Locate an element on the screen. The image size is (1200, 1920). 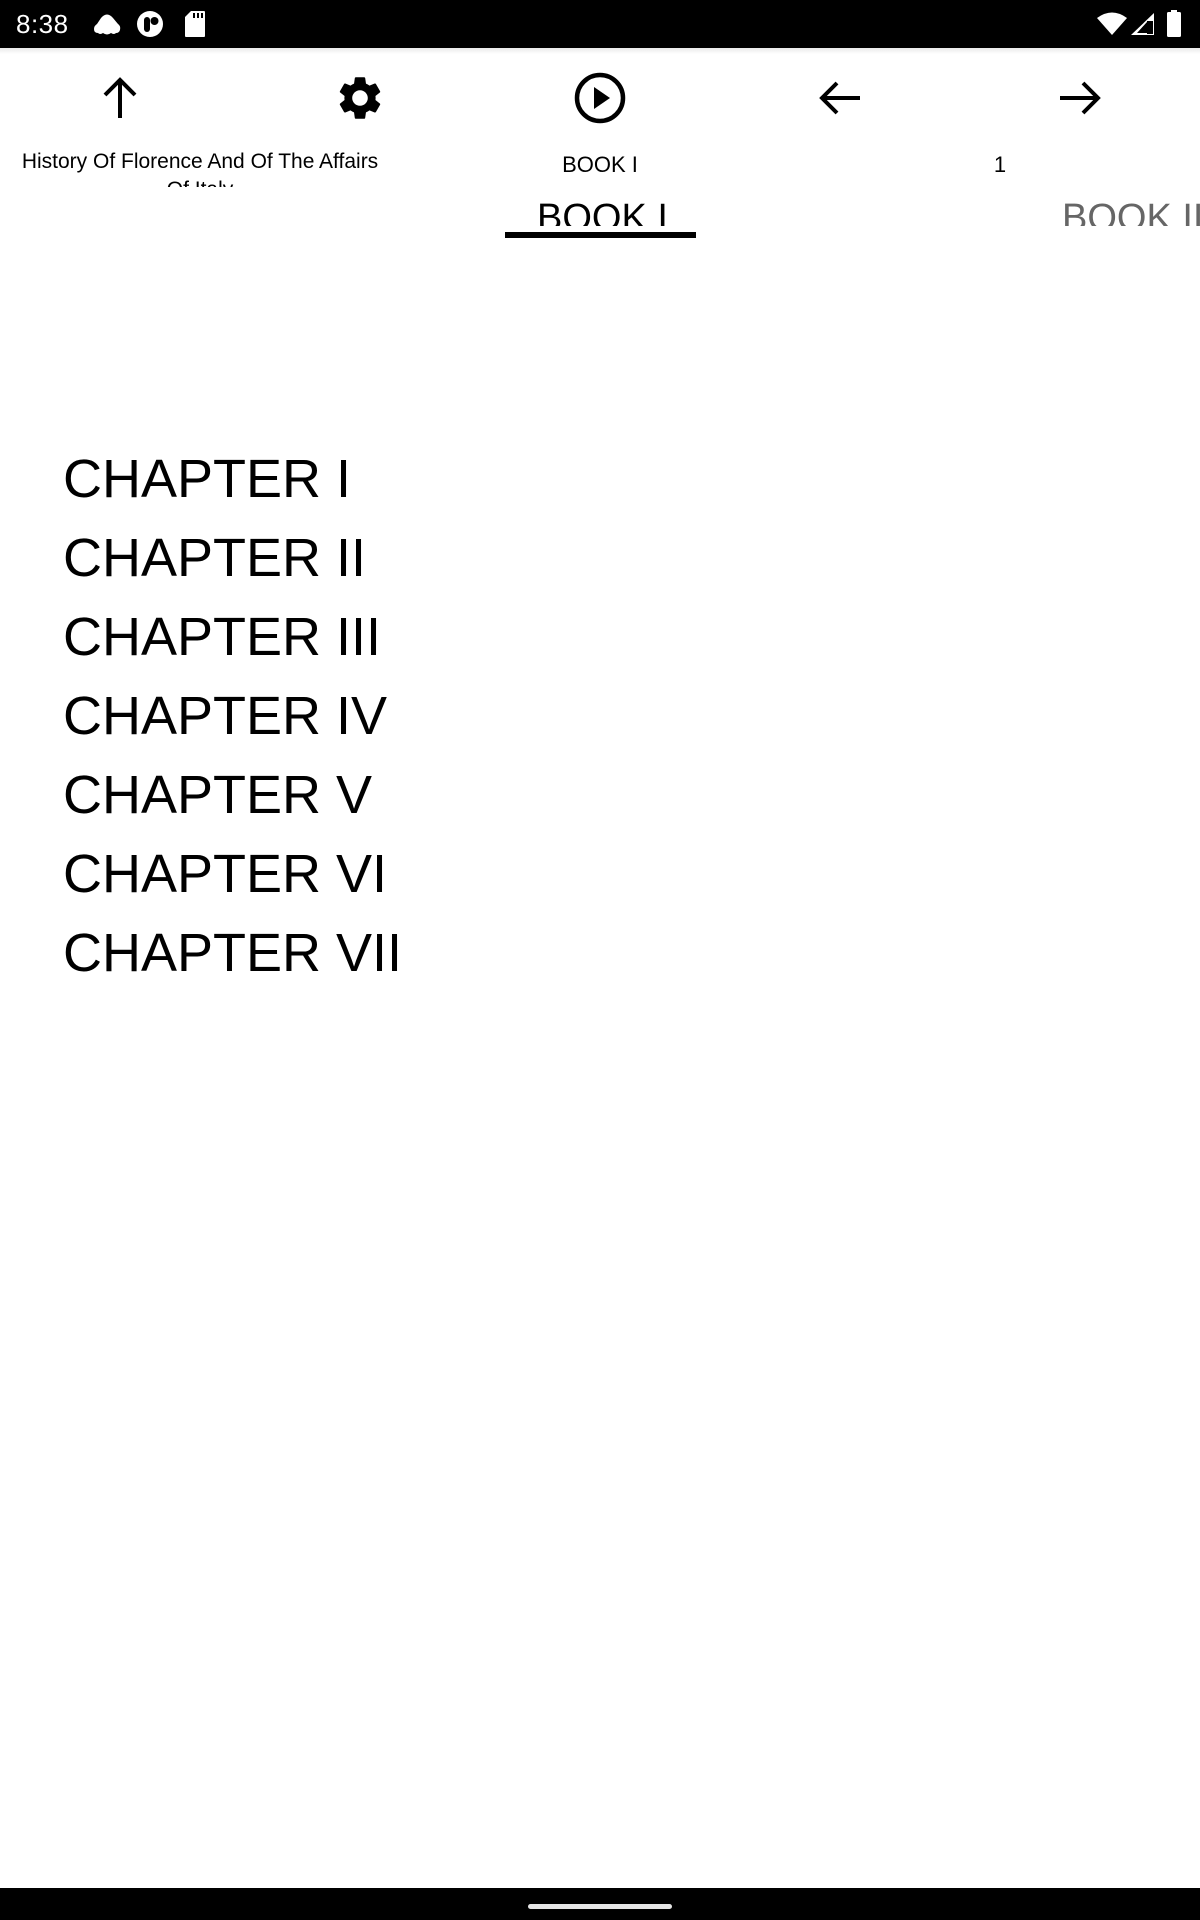
chapter-item: CHAPTER IV is located at coordinates (600, 720).